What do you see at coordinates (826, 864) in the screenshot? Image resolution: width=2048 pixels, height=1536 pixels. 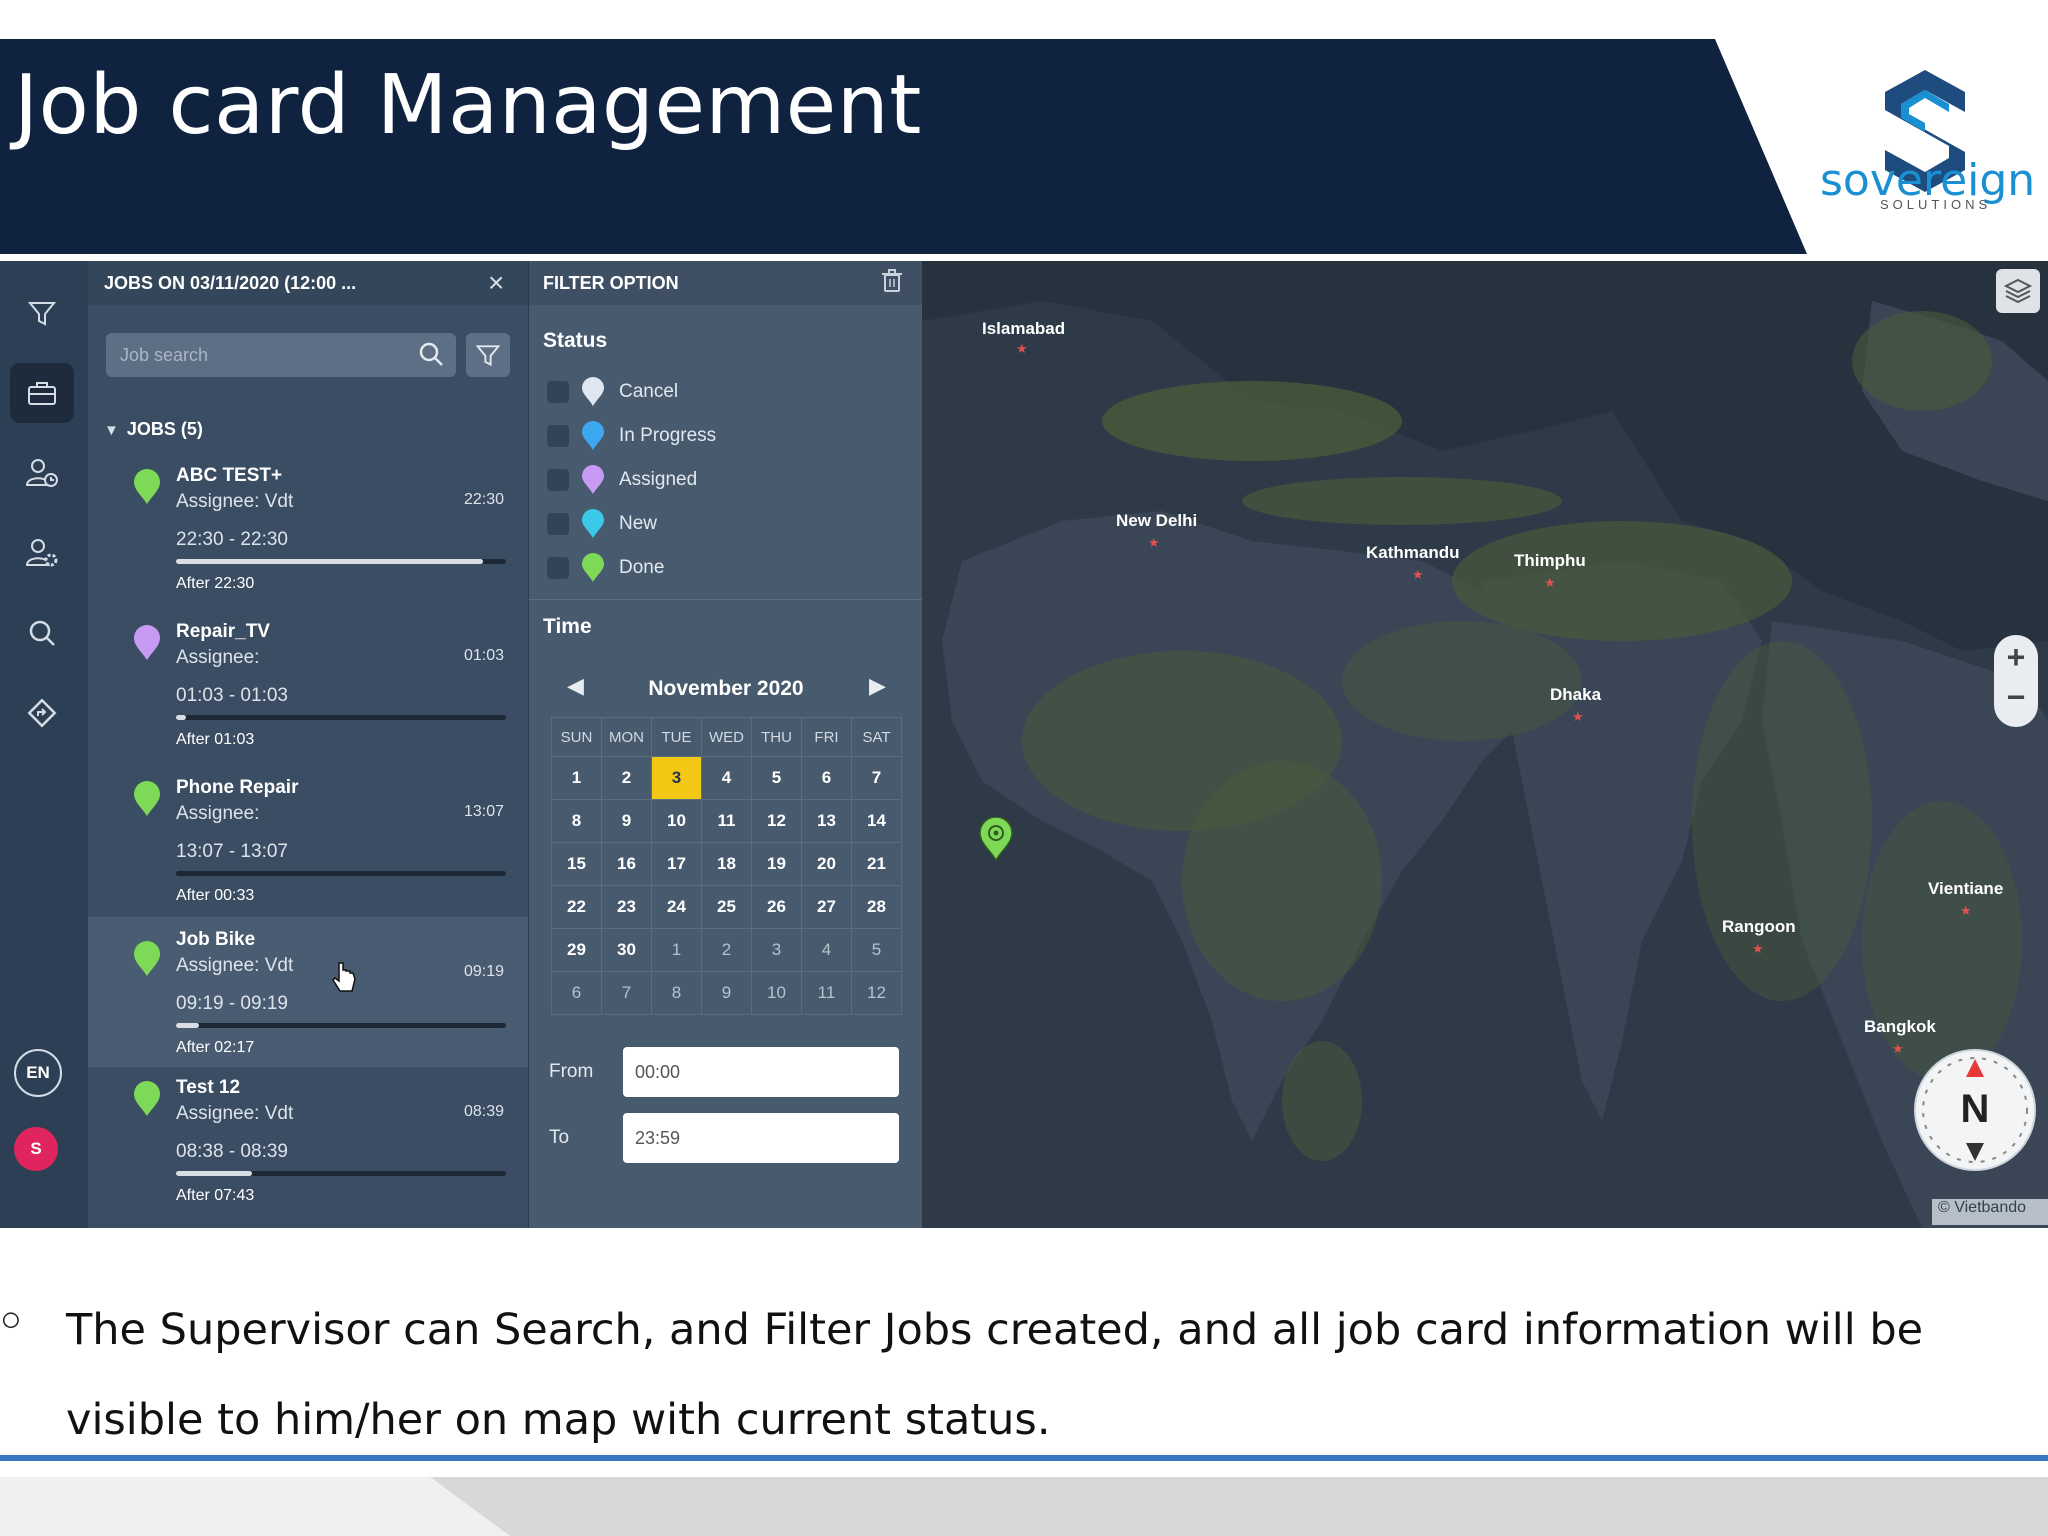 I see `calendar-day: 20` at bounding box center [826, 864].